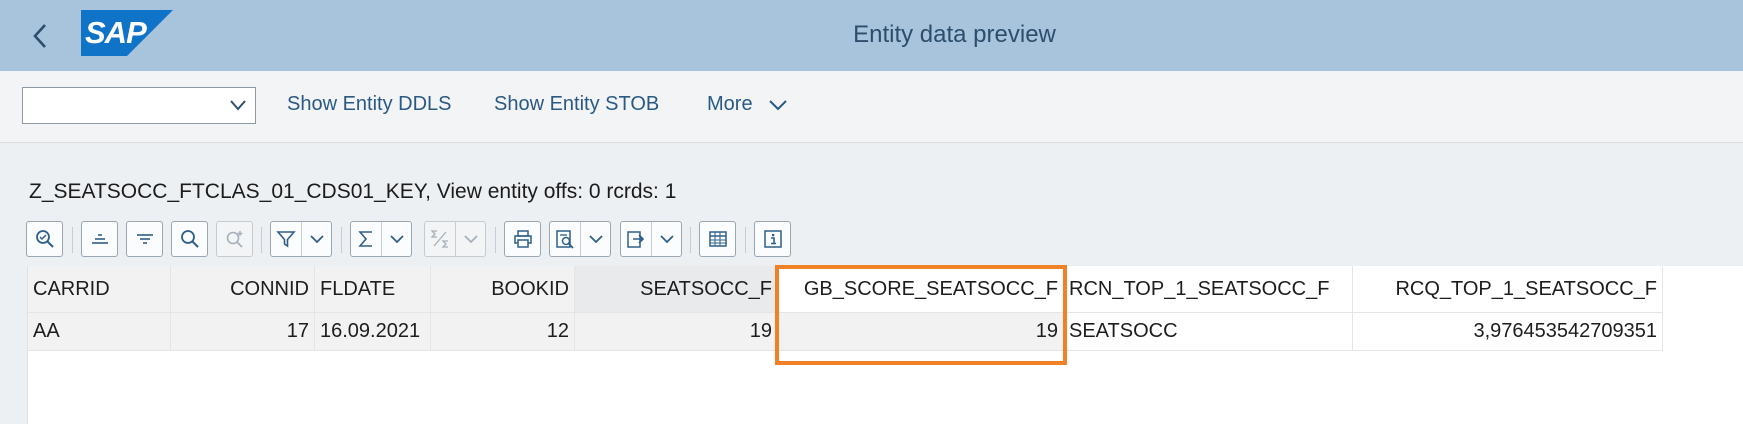 The image size is (1743, 424). What do you see at coordinates (876, 240) in the screenshot?
I see `grid-toolbar` at bounding box center [876, 240].